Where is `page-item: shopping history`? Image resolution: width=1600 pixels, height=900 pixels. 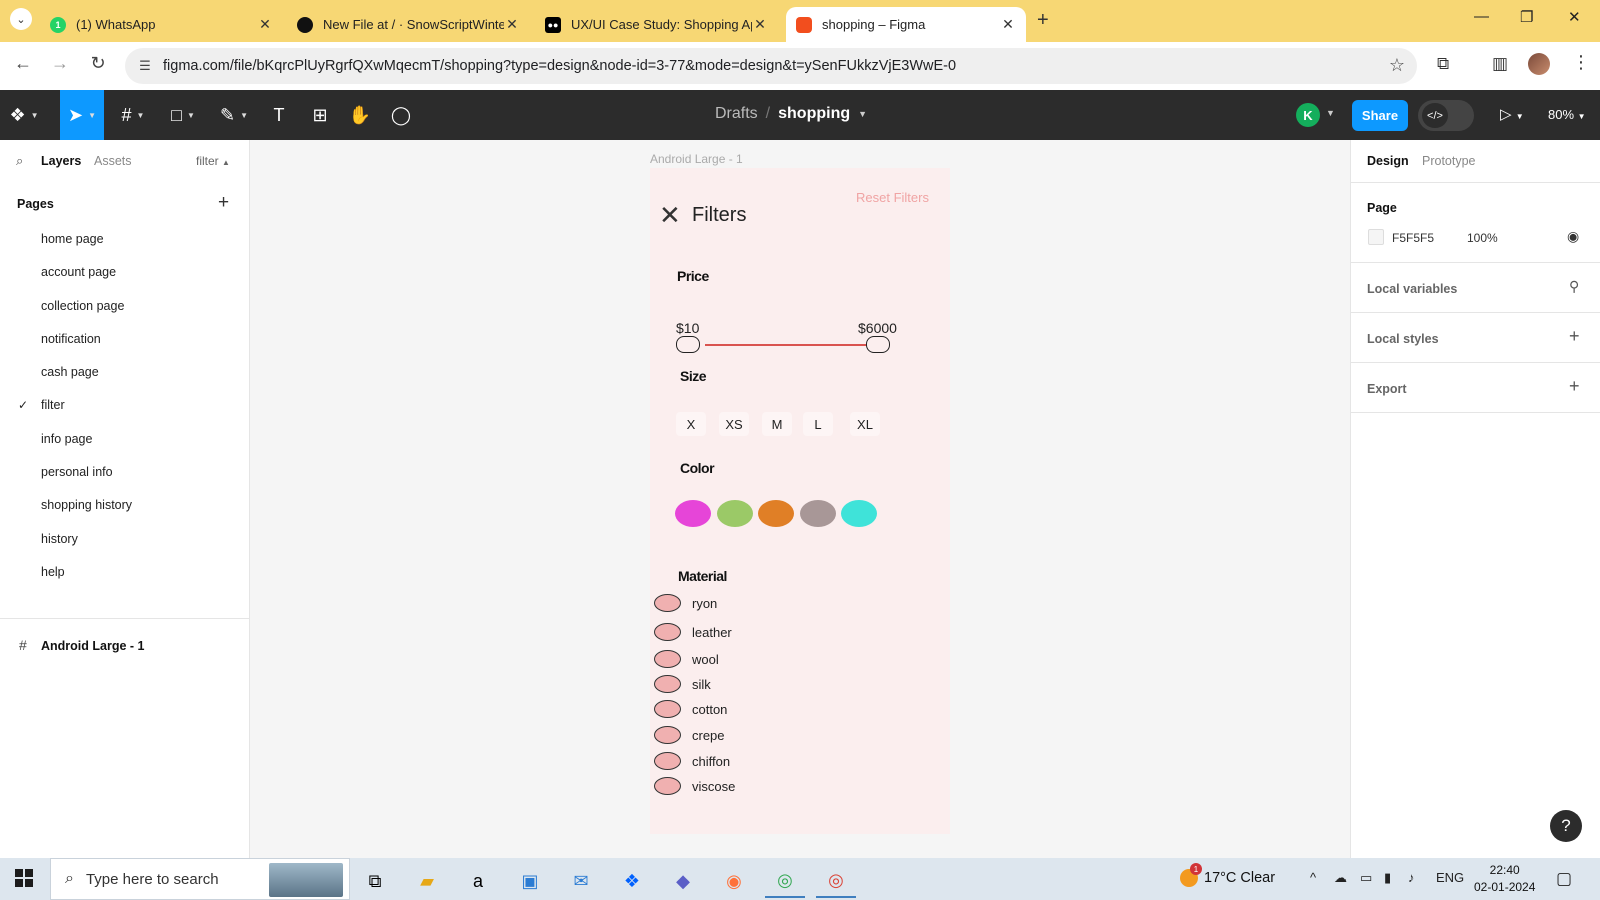
page-item: shopping history is located at coordinates (125, 505).